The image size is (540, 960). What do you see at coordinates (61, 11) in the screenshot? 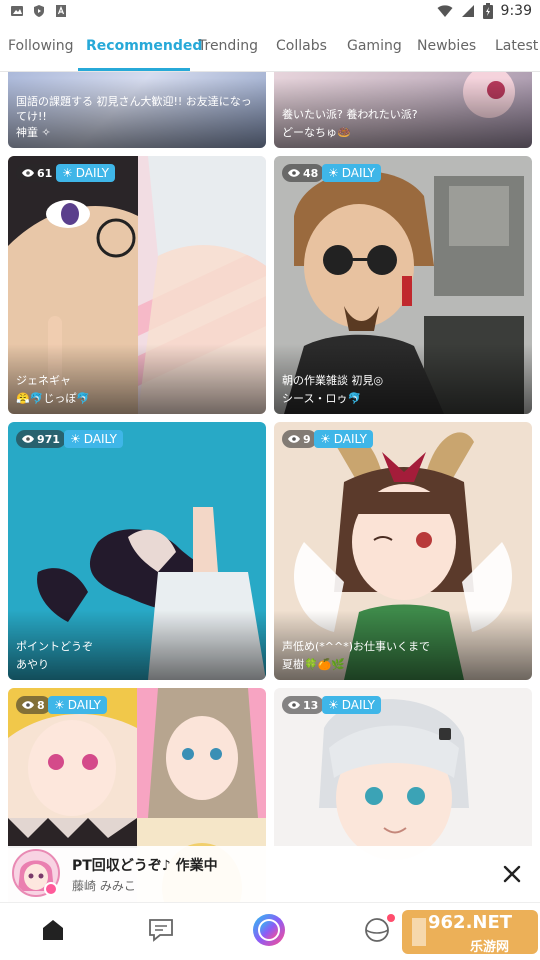
I see `app-notification-icon` at bounding box center [61, 11].